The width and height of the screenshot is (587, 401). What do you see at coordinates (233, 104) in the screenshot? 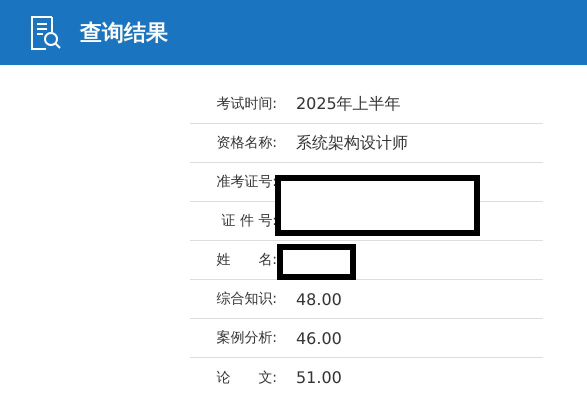
I see `field-label: 考试时间:` at bounding box center [233, 104].